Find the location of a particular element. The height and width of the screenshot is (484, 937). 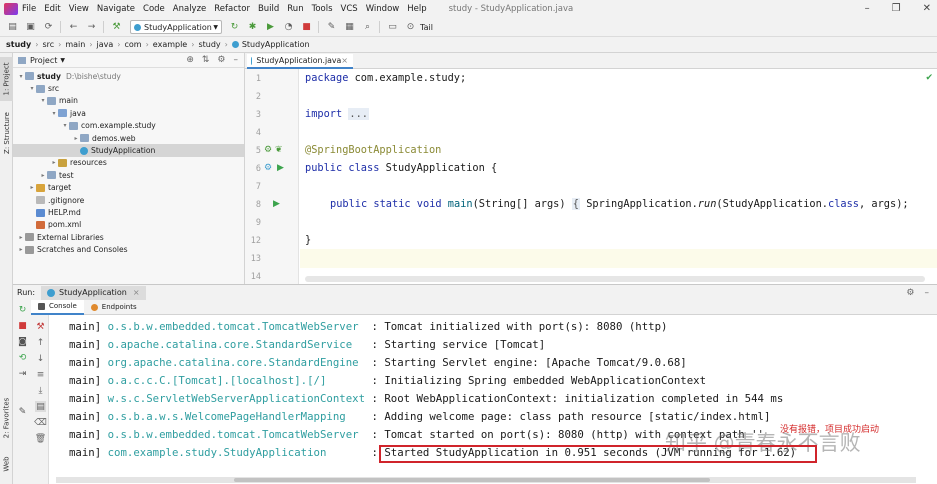

tree-item: ▸ External Libraries is located at coordinates (128, 237).